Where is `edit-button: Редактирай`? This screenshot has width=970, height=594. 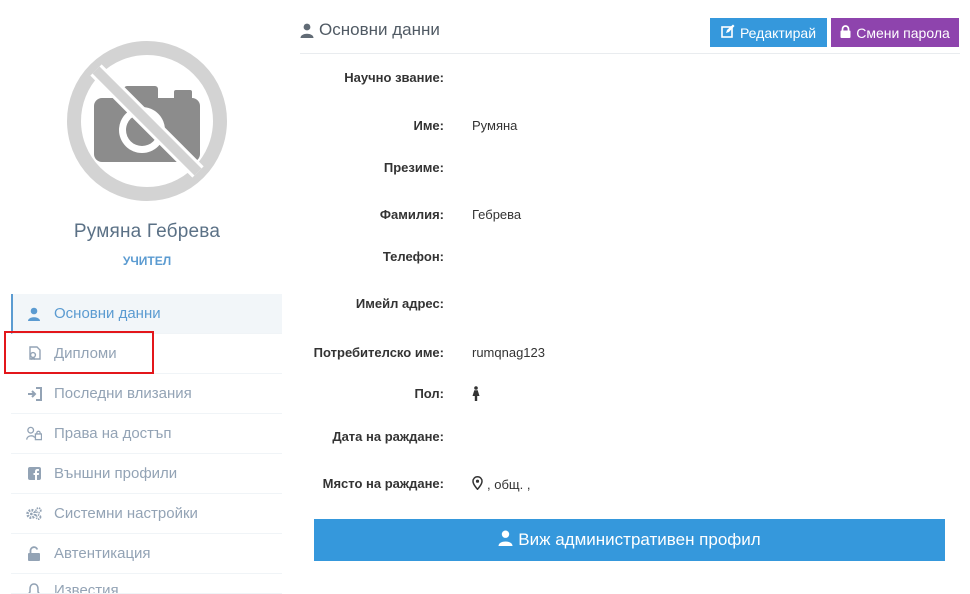
edit-button: Редактирай is located at coordinates (768, 32).